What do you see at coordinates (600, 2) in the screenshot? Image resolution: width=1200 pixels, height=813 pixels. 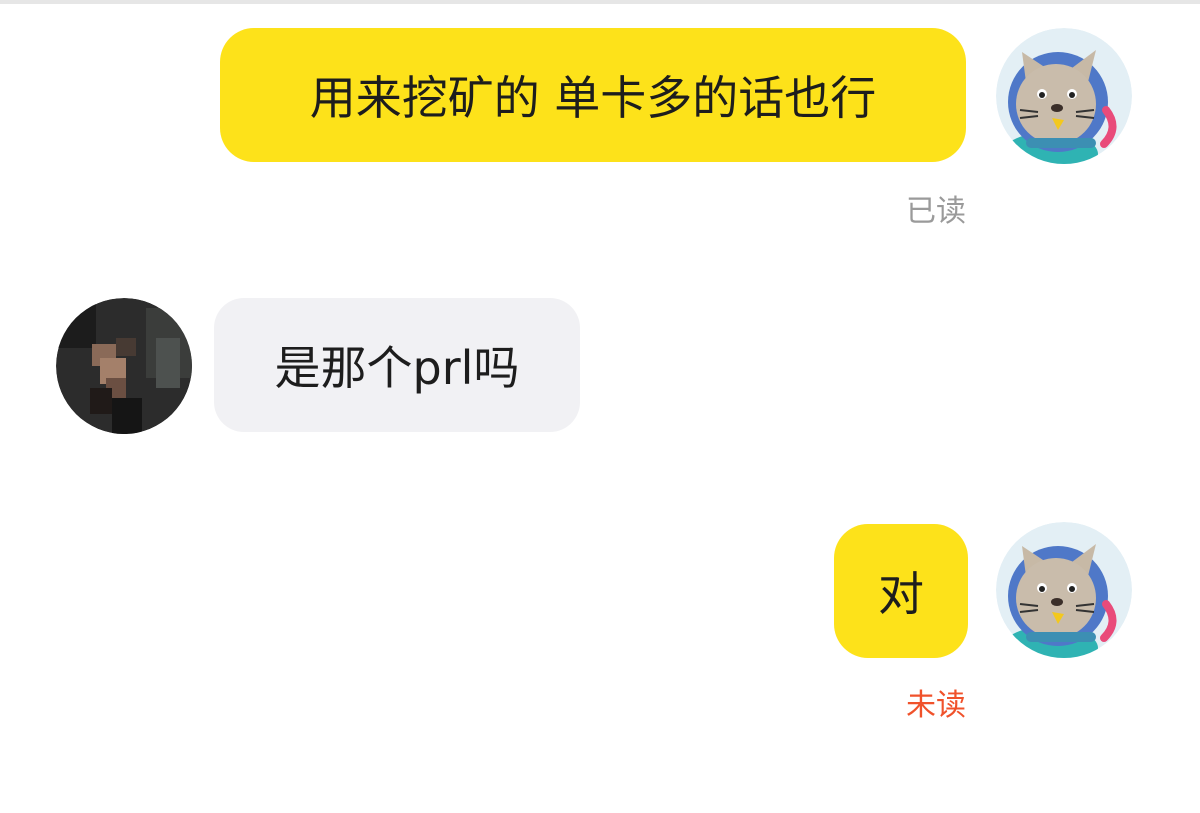 I see `top-divider` at bounding box center [600, 2].